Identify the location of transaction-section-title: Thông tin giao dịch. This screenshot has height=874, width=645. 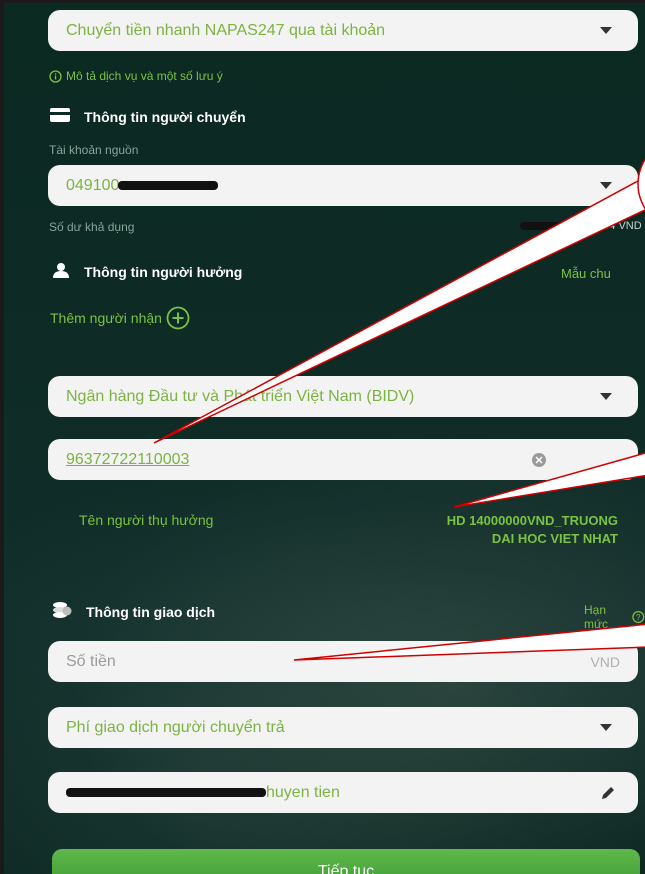
(133, 611).